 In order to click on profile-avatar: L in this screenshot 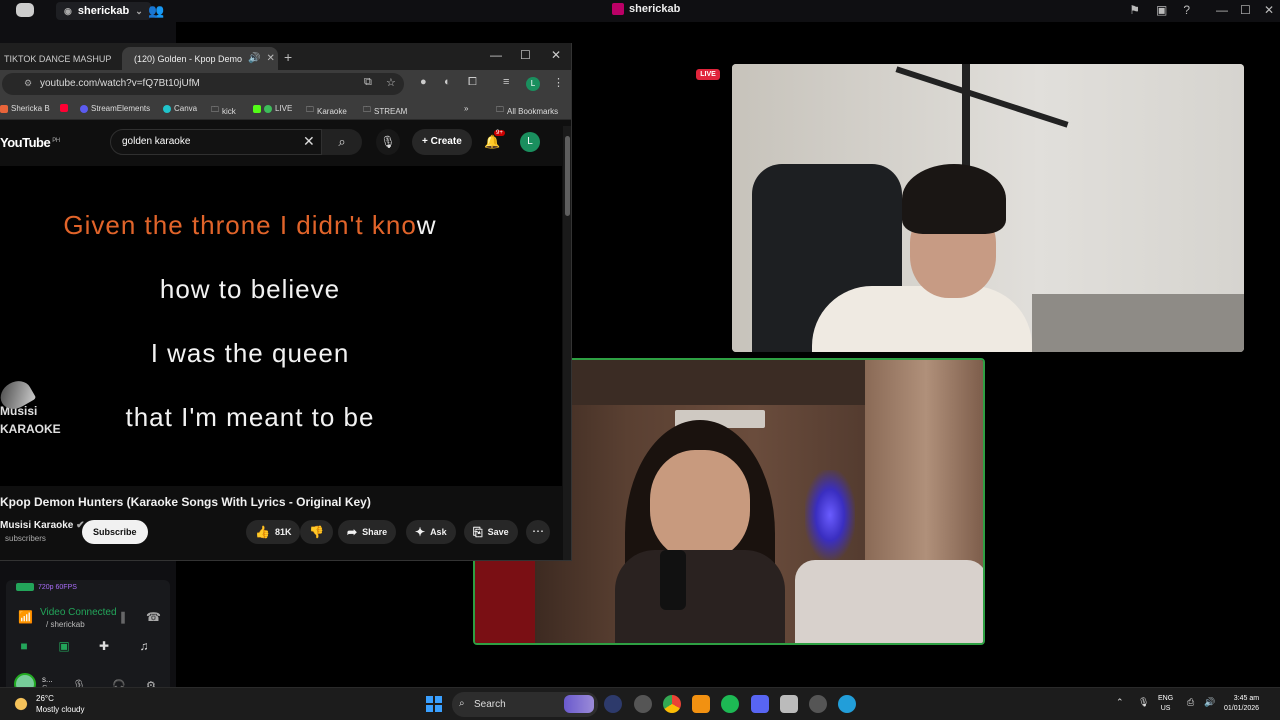, I will do `click(533, 84)`.